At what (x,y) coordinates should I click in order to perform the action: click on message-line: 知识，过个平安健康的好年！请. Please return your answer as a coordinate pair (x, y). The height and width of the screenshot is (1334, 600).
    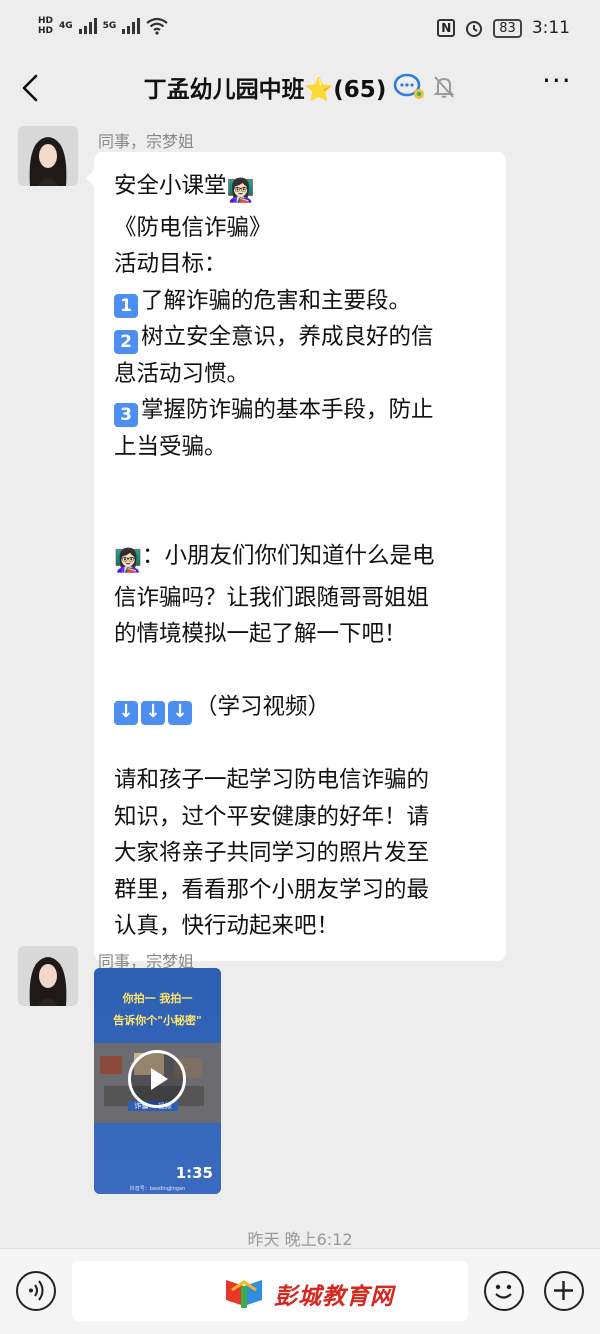
    Looking at the image, I should click on (300, 817).